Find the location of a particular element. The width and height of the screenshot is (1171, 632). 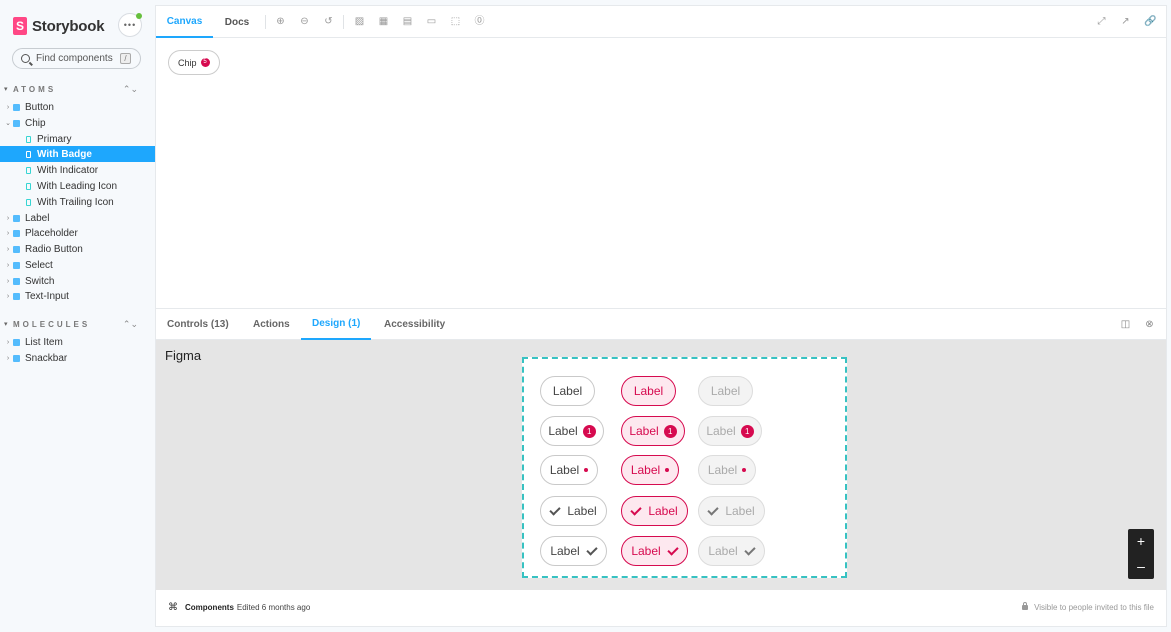

figma-zoom-controls: + – is located at coordinates (1141, 554).